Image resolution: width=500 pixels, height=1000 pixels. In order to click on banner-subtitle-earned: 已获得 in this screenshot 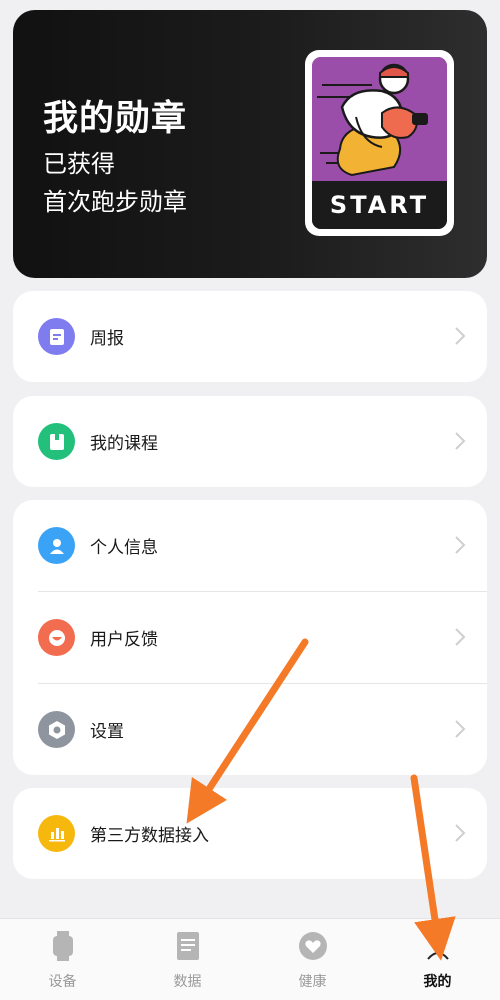, I will do `click(79, 164)`.